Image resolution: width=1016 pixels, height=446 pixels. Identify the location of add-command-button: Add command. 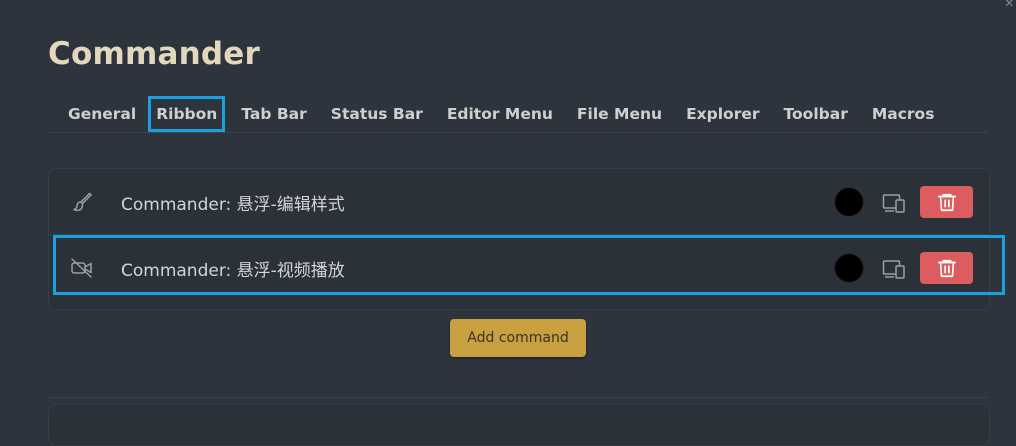
(518, 338).